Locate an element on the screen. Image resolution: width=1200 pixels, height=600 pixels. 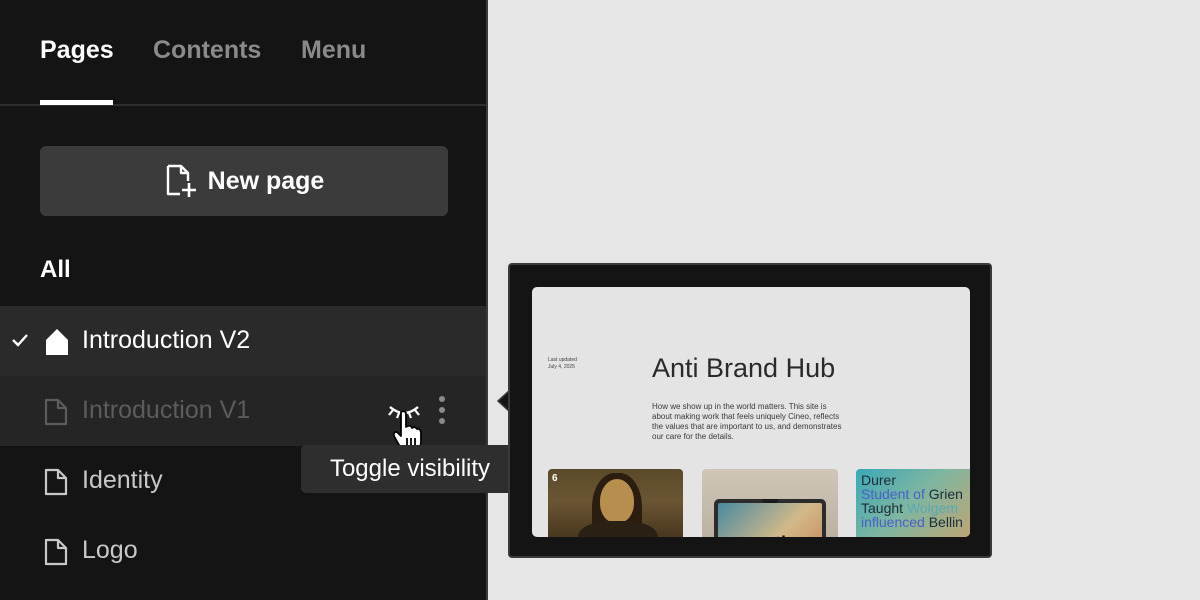
active-tab-indicator is located at coordinates (76, 102).